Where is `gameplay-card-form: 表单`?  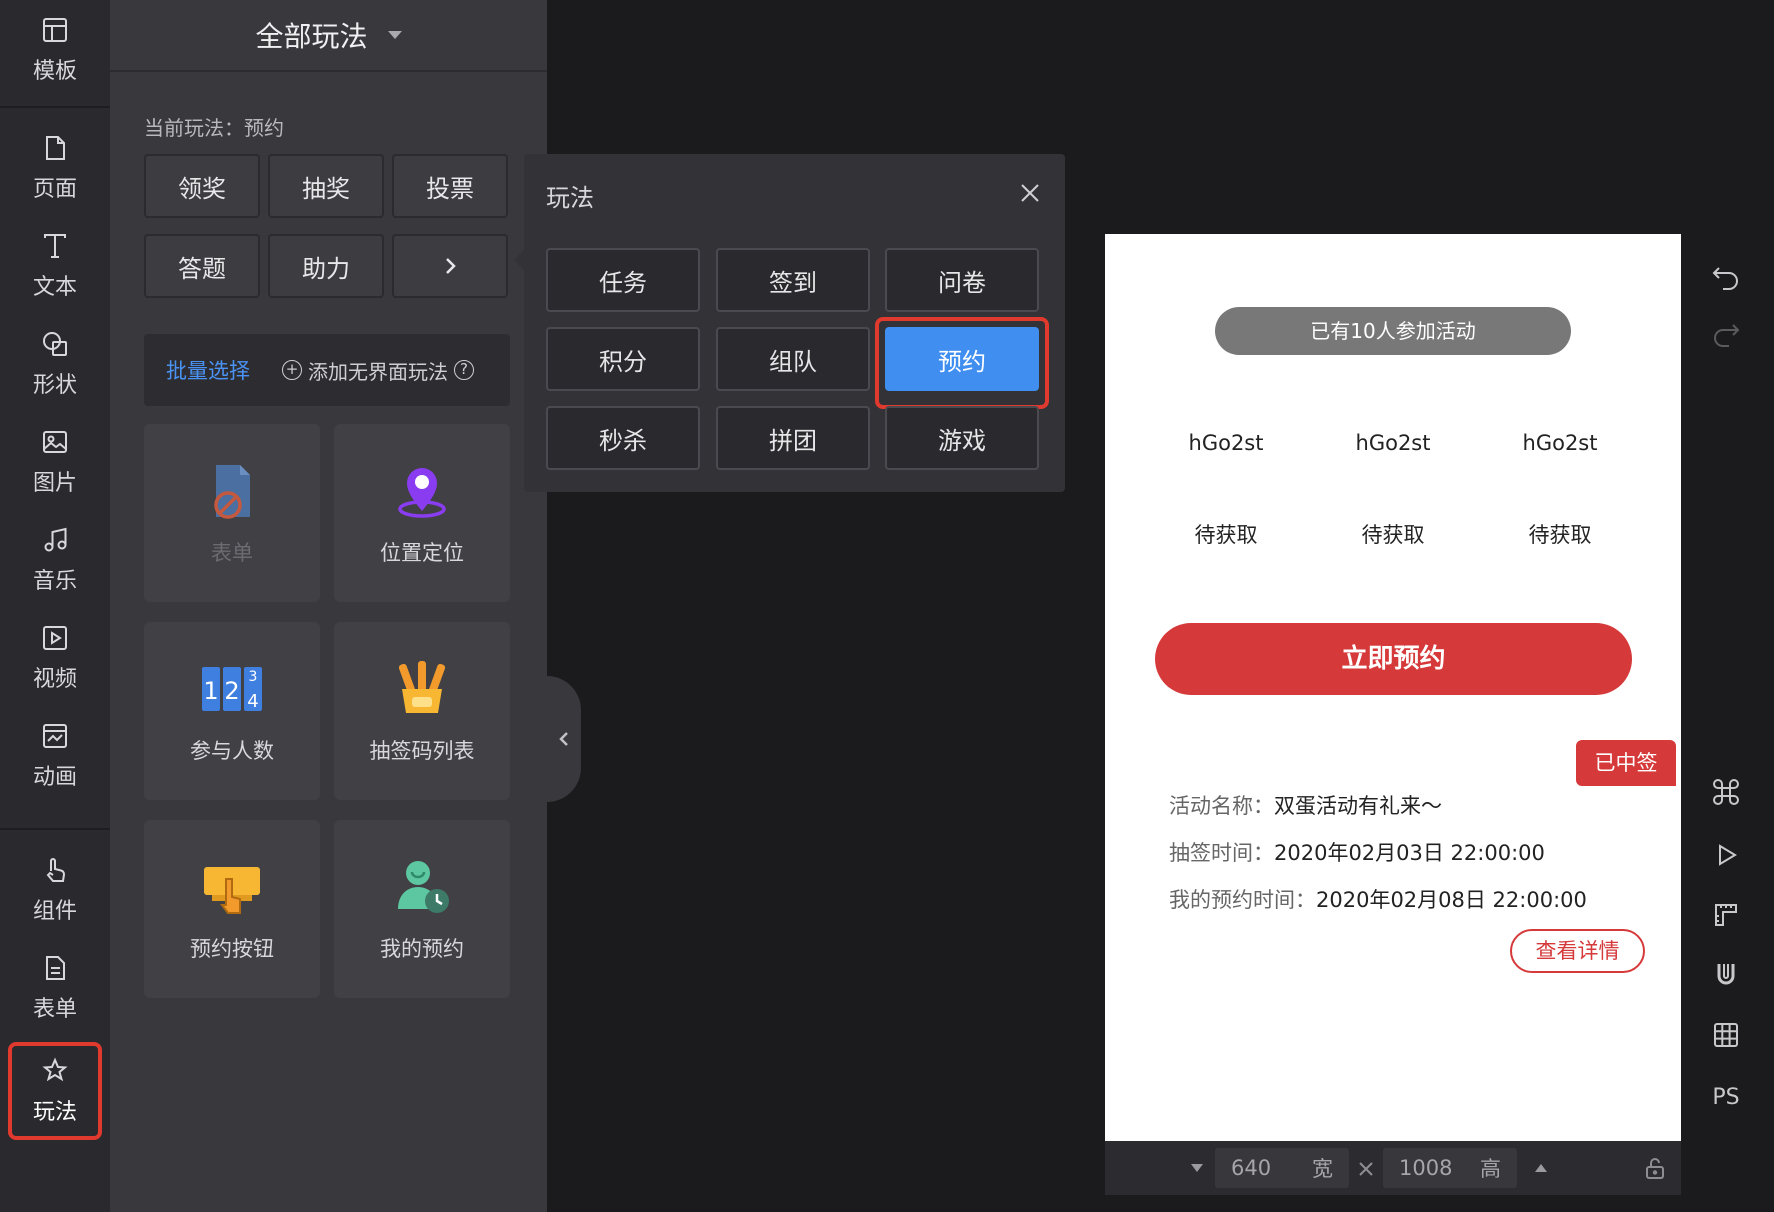 gameplay-card-form: 表单 is located at coordinates (232, 513).